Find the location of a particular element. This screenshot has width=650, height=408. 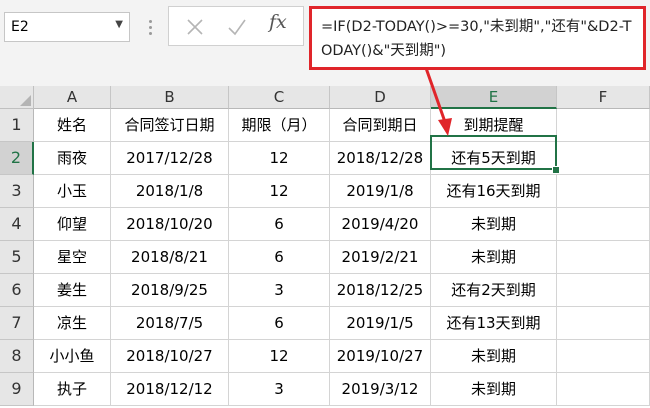

cell-e1: 到期提醒 is located at coordinates (494, 125).